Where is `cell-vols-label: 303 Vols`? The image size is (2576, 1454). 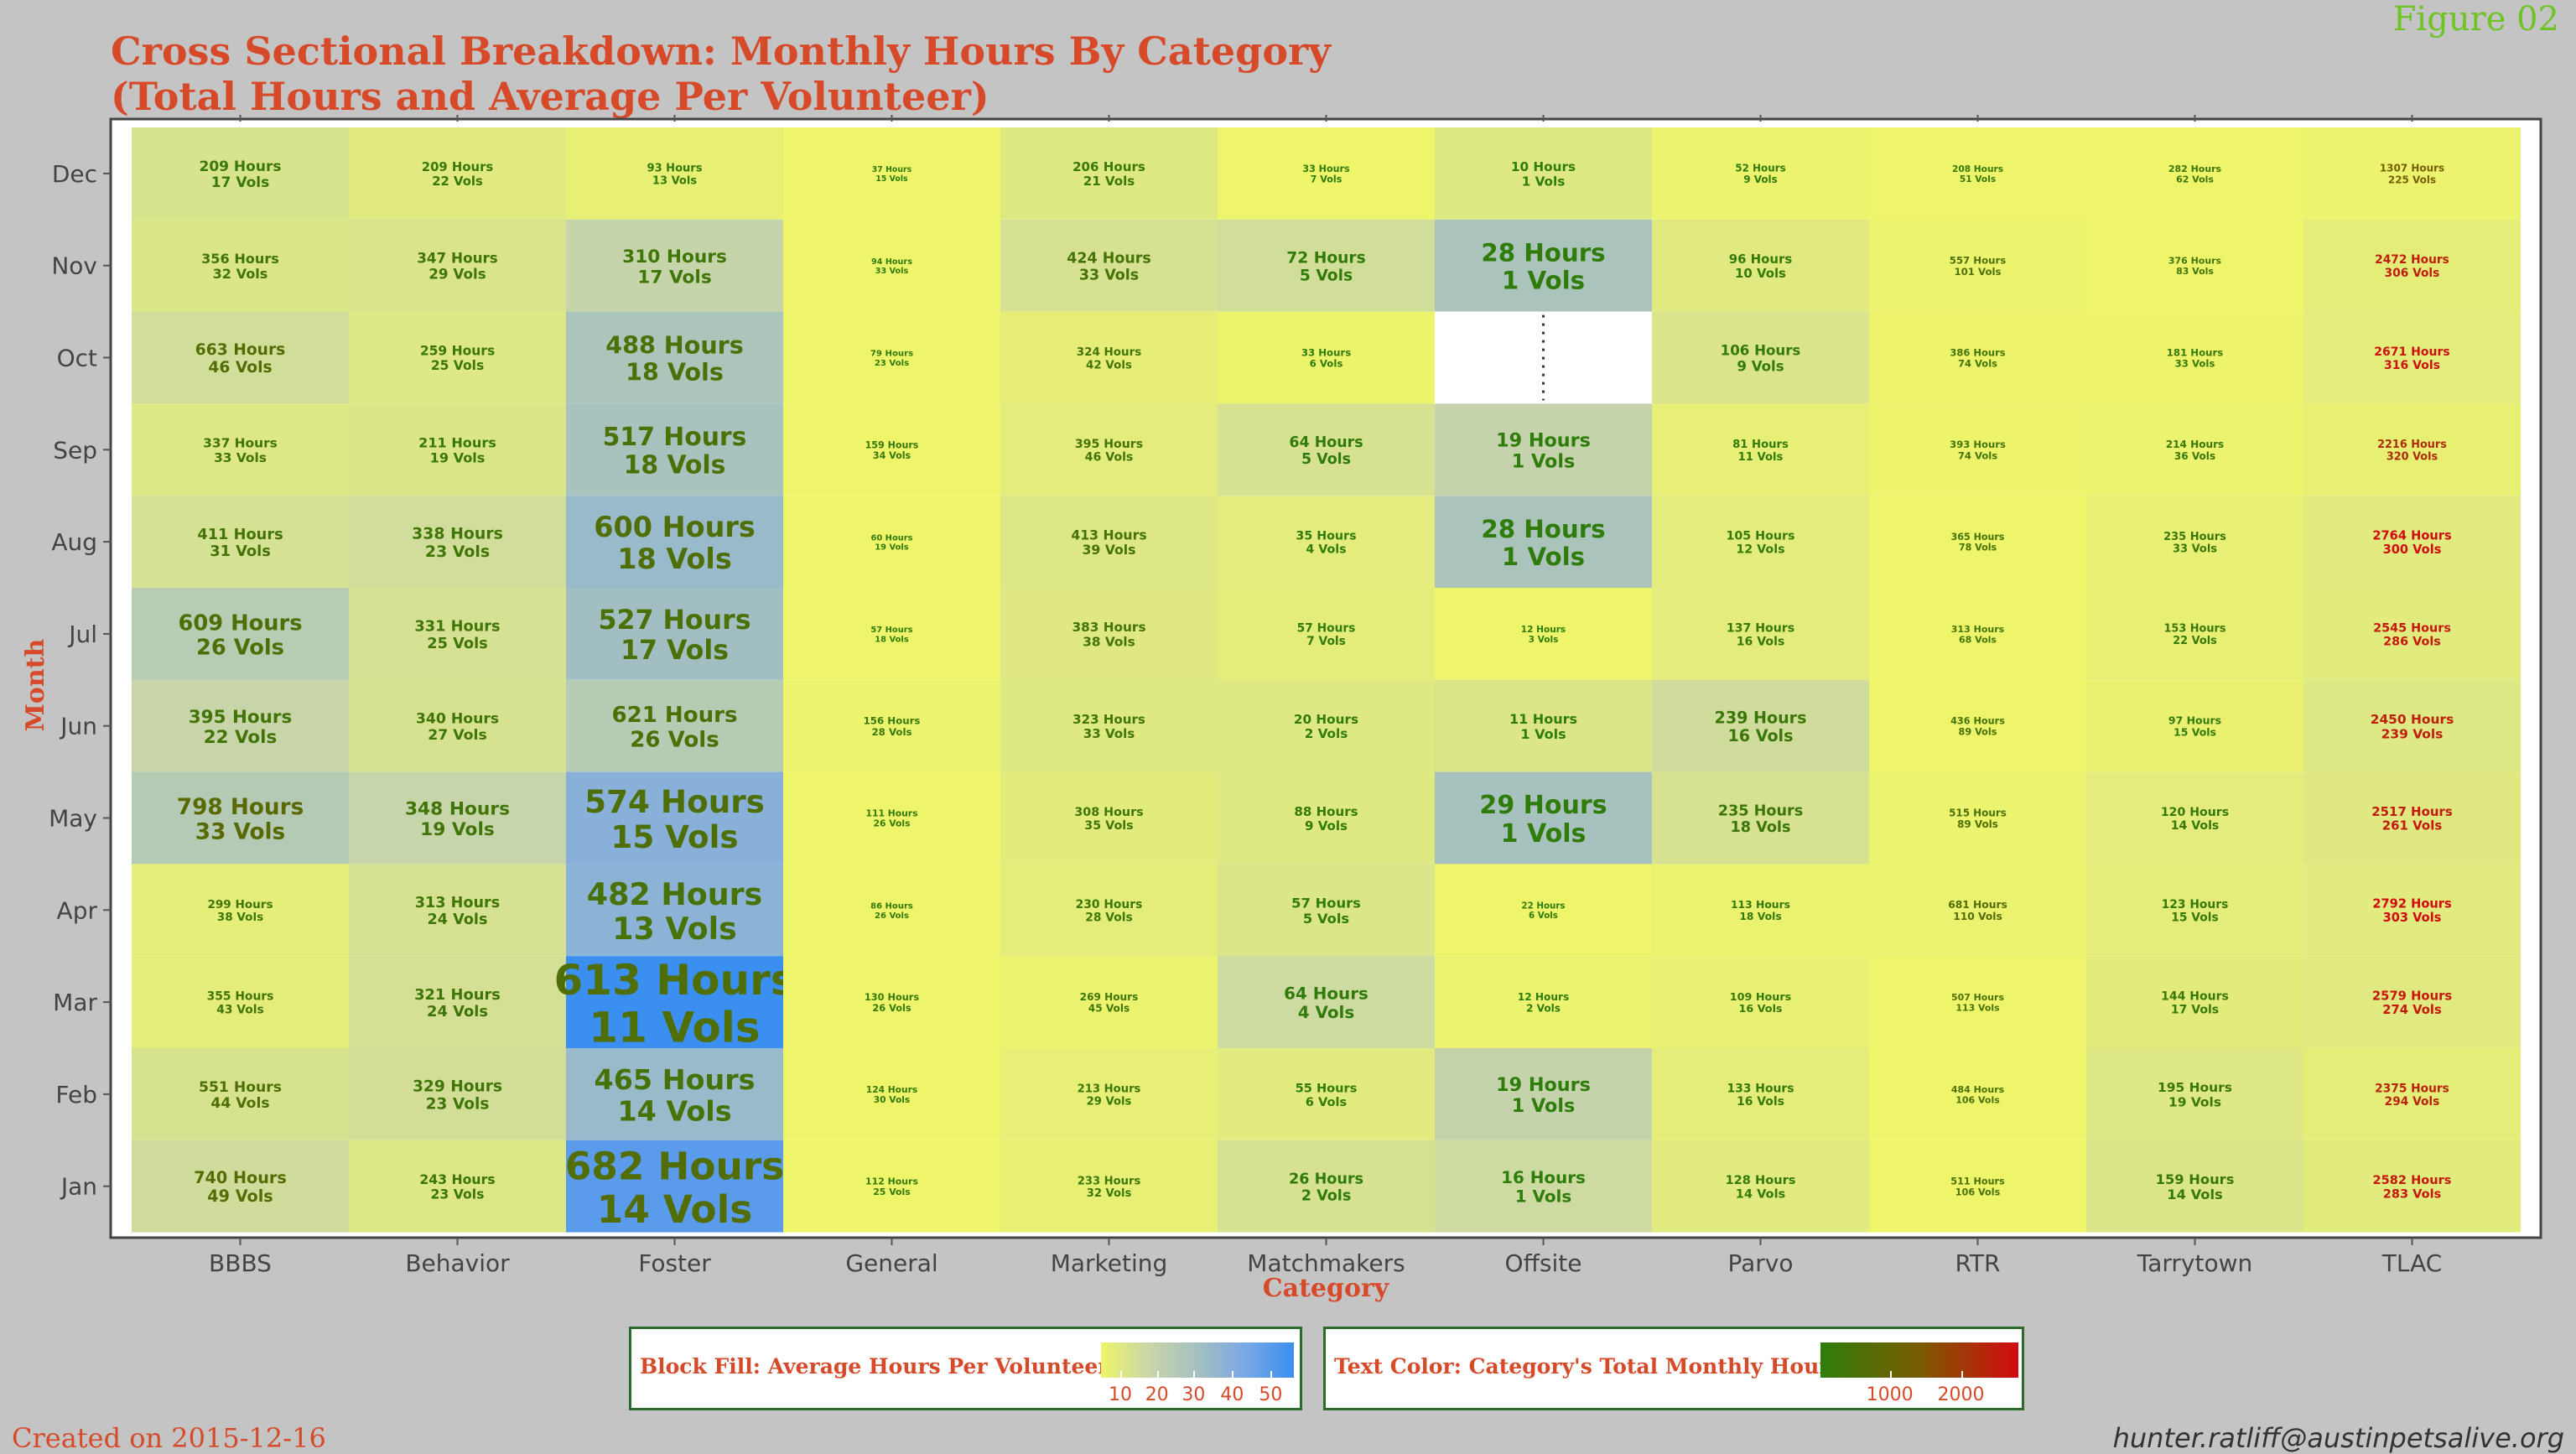
cell-vols-label: 303 Vols is located at coordinates (2412, 918).